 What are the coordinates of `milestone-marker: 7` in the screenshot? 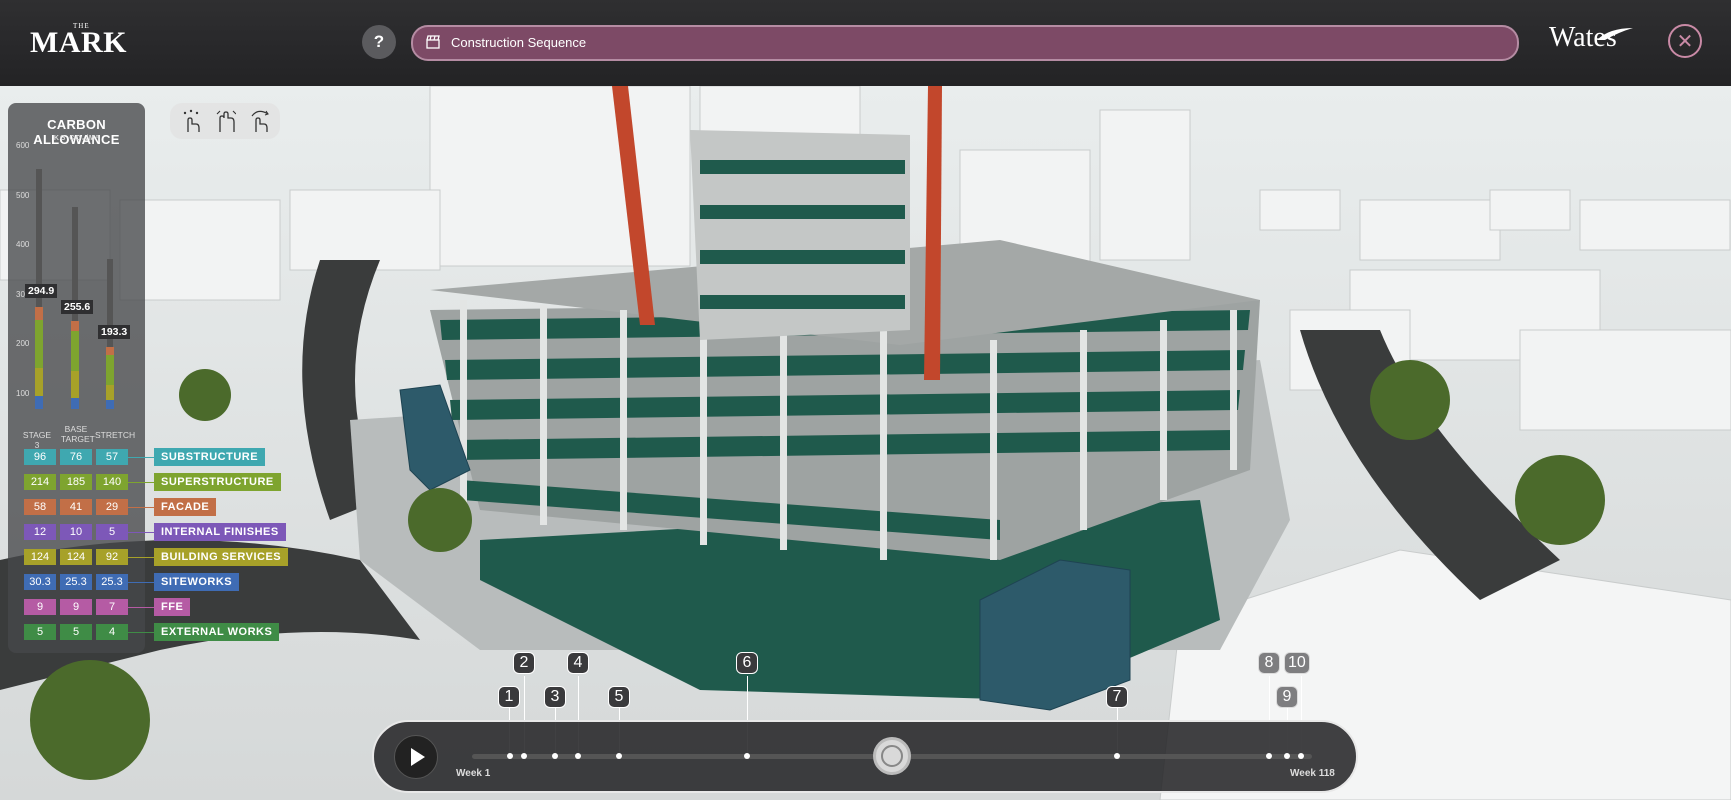 It's located at (1117, 697).